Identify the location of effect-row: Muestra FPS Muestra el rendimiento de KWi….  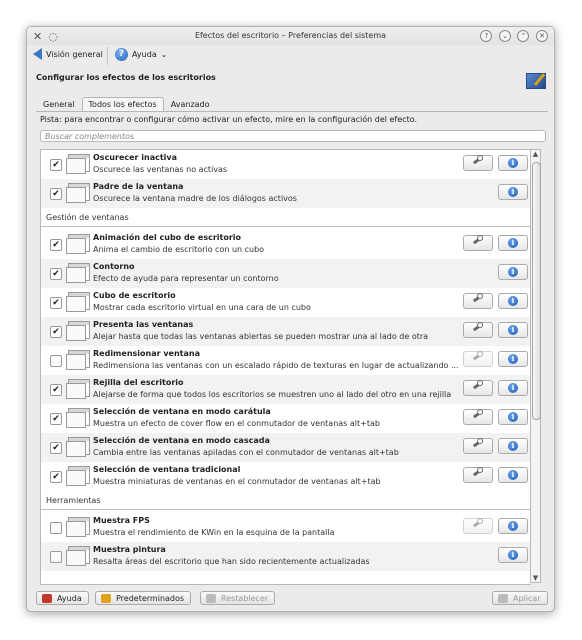
(286, 527).